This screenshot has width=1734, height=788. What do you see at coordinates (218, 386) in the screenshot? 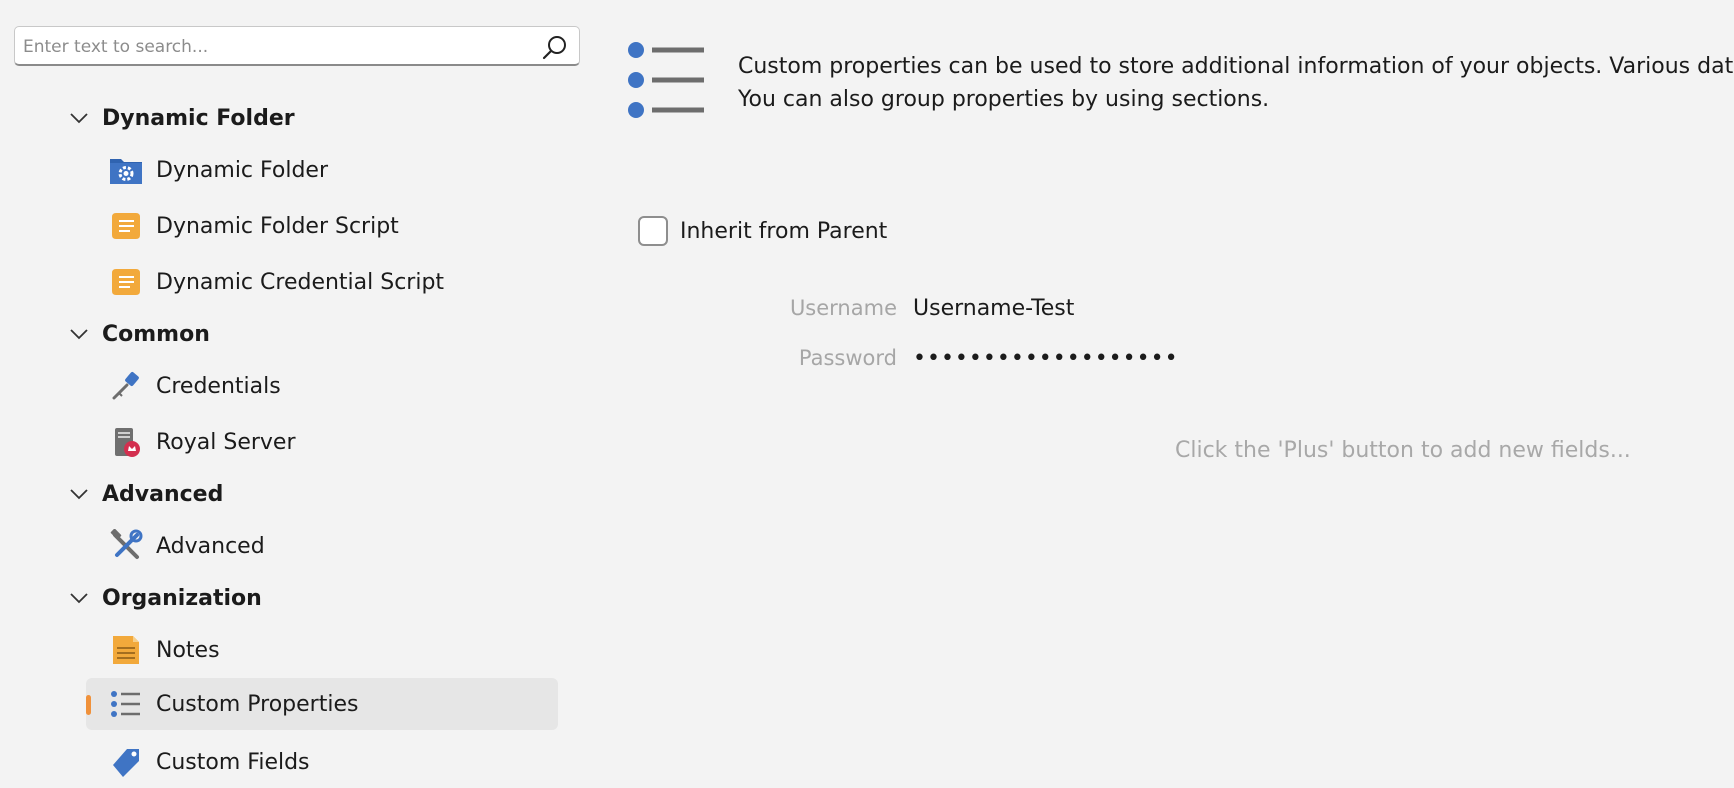
I see `sidebar-item-label: Credentials` at bounding box center [218, 386].